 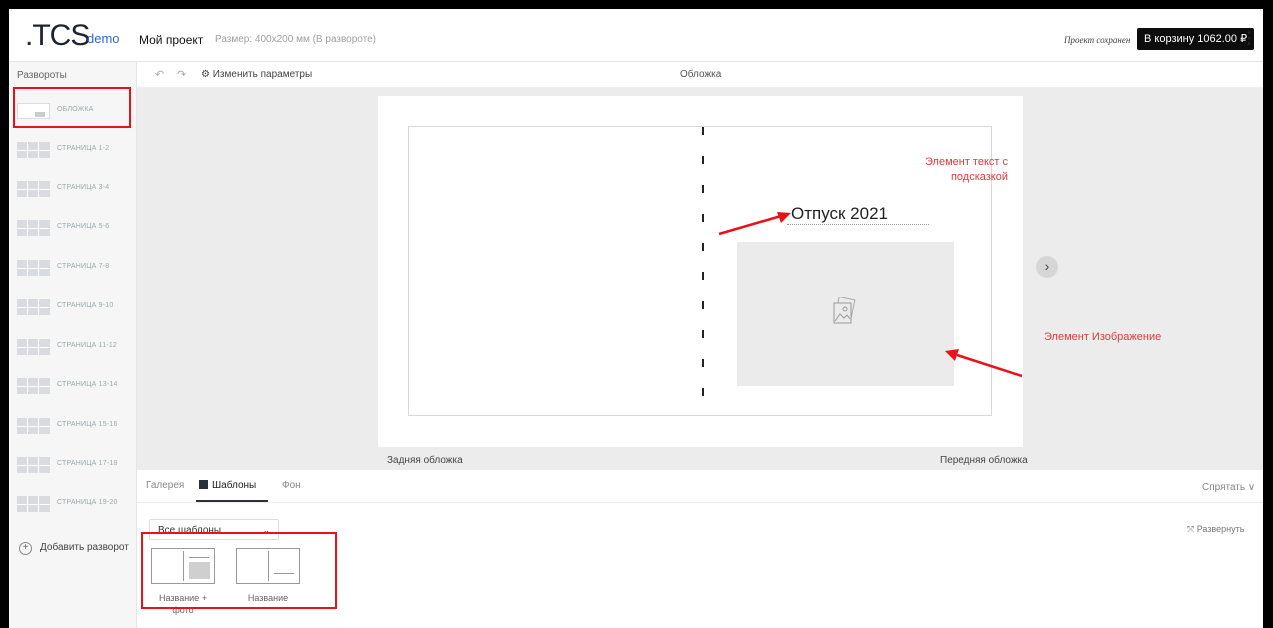 I want to click on sidebar-item-label: СТРАНИЦА 15-16, so click(x=87, y=424).